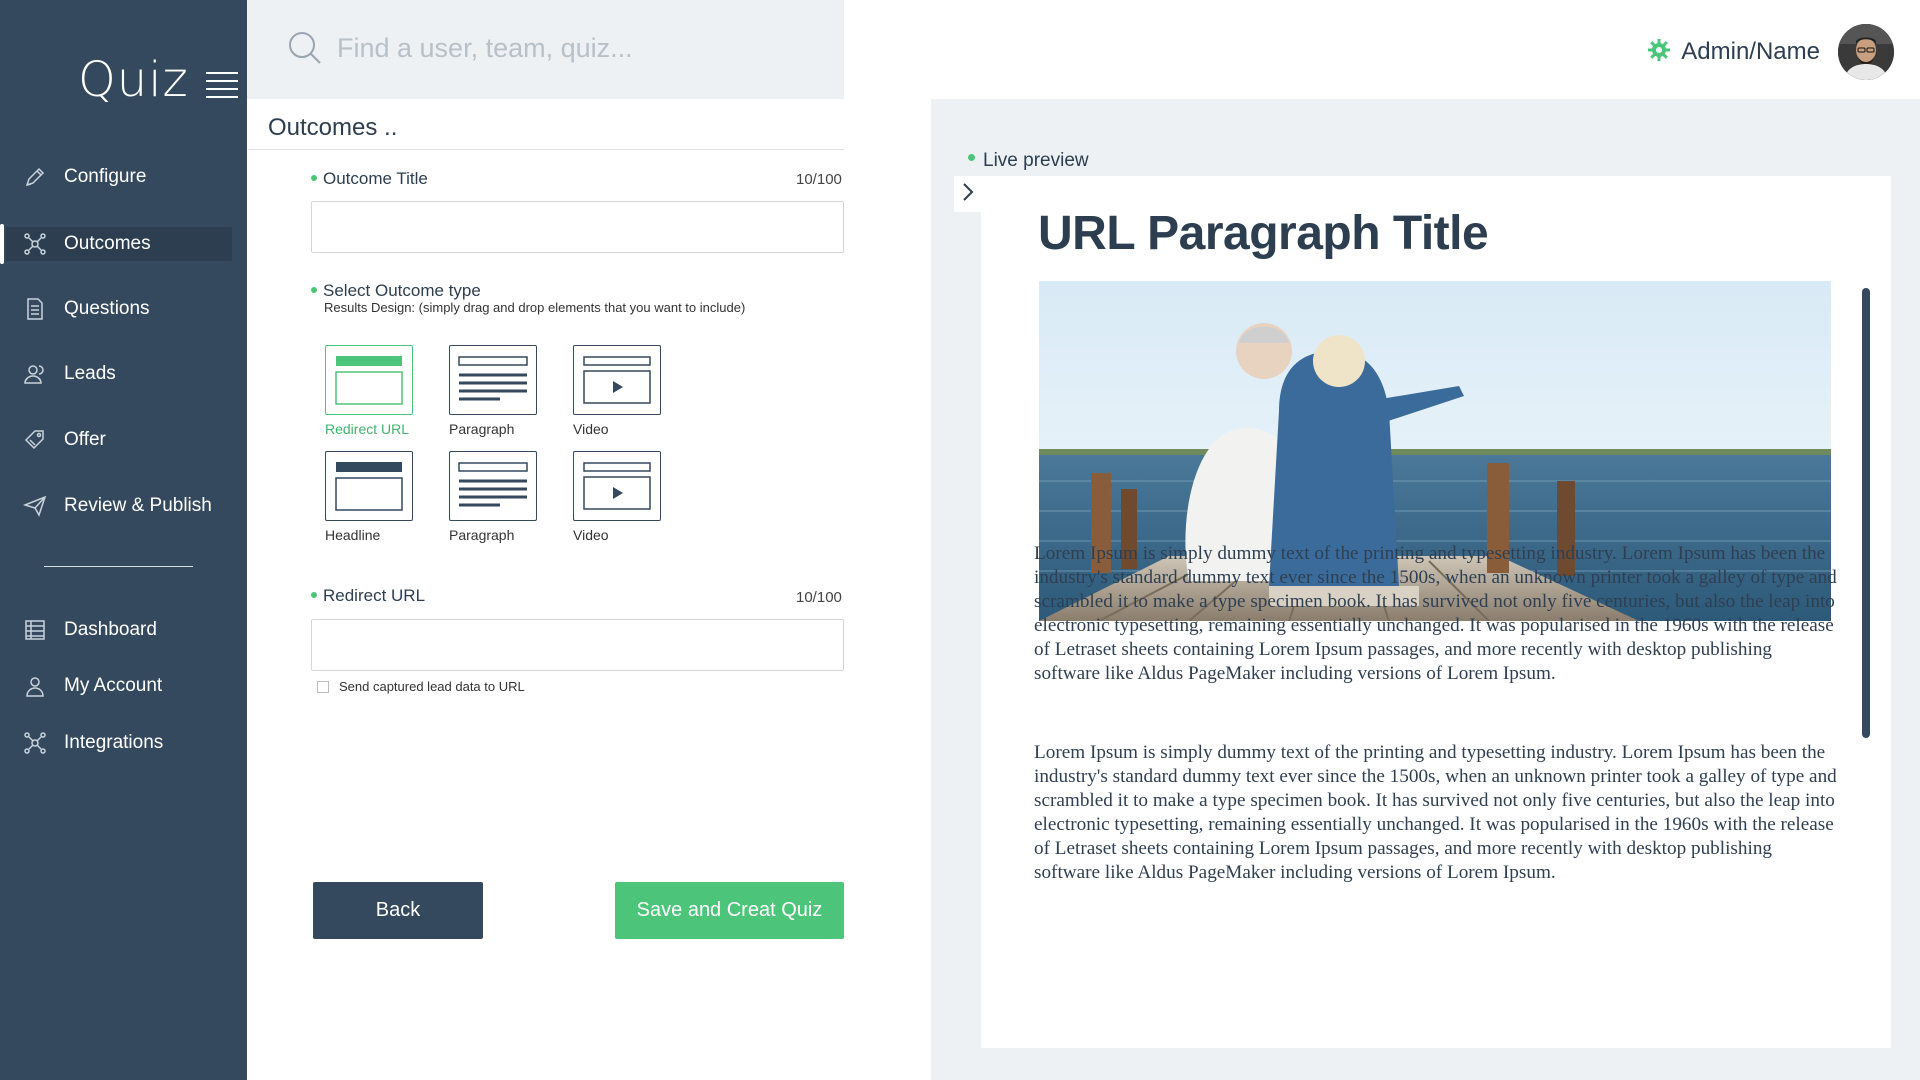  I want to click on user-menu: Admin/Name, so click(1770, 52).